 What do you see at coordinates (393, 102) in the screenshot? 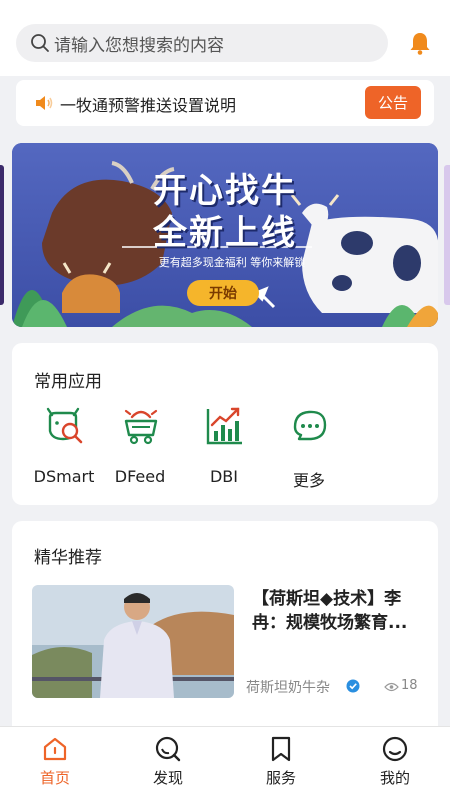
I see `announcement-button: 公告` at bounding box center [393, 102].